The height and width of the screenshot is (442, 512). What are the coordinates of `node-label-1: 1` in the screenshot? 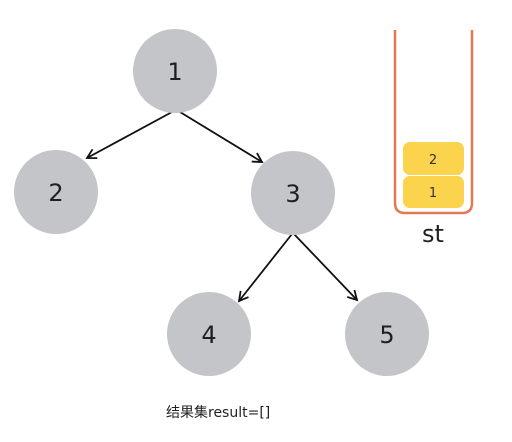 It's located at (174, 72).